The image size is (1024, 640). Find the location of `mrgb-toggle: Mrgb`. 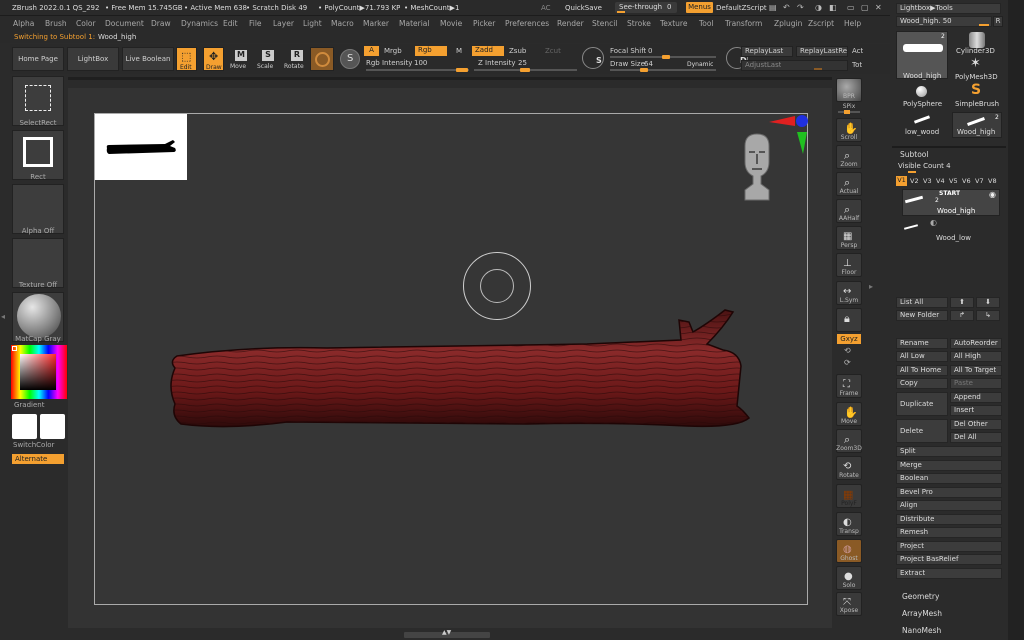

mrgb-toggle: Mrgb is located at coordinates (393, 51).